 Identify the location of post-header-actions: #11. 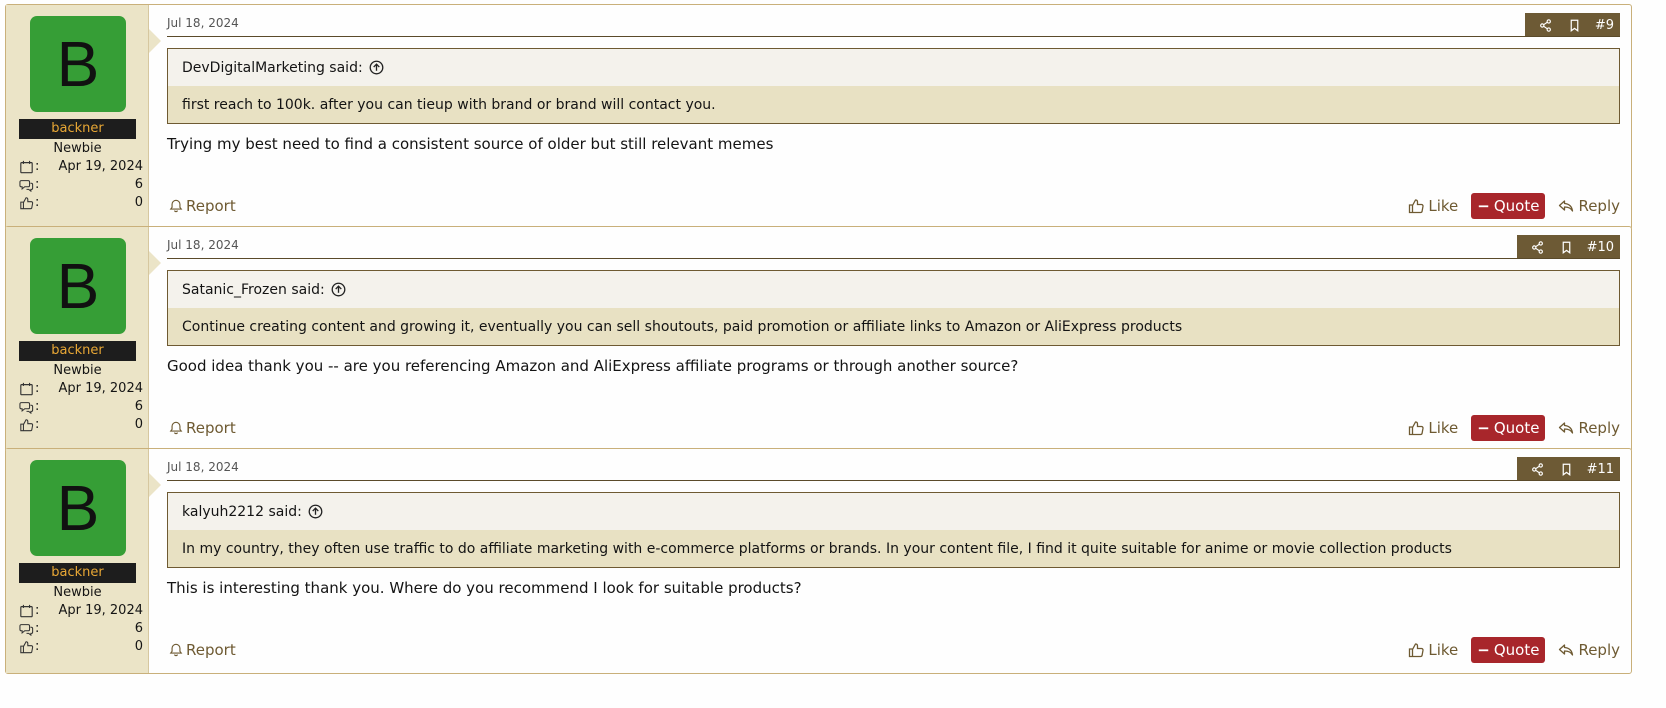
(1568, 469).